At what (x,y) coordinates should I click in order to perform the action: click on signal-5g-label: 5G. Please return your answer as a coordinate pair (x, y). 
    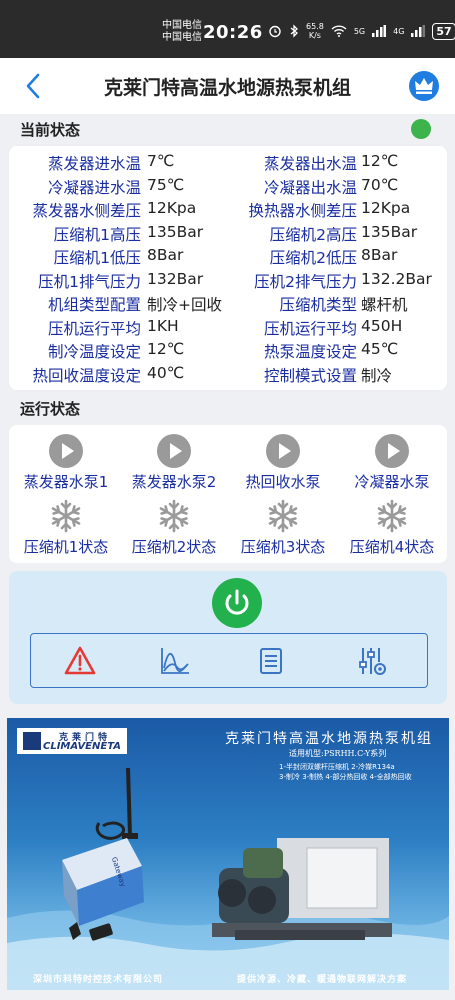
    Looking at the image, I should click on (359, 31).